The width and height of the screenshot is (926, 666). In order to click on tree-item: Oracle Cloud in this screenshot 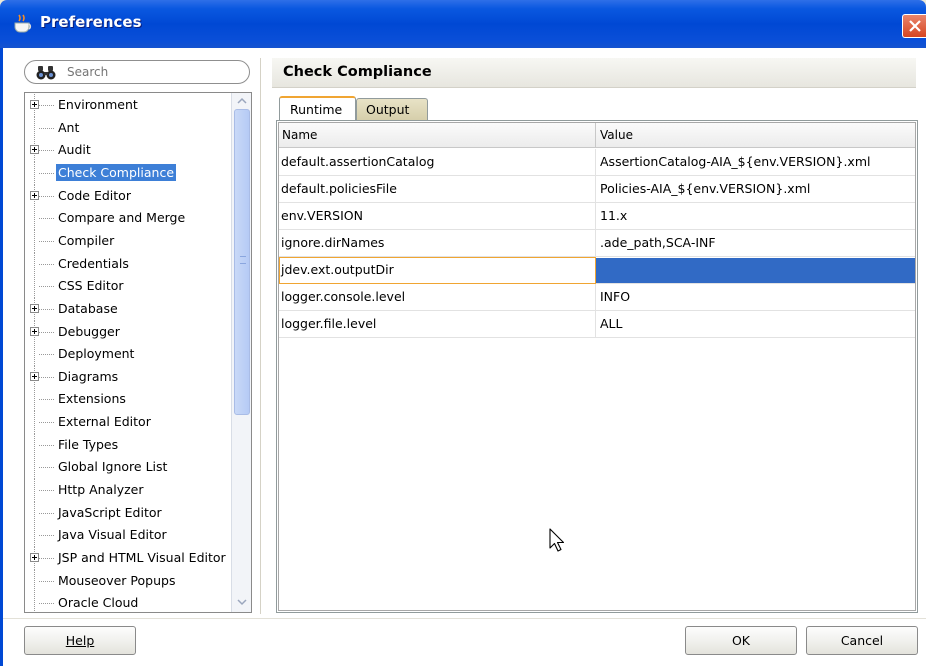, I will do `click(127, 602)`.